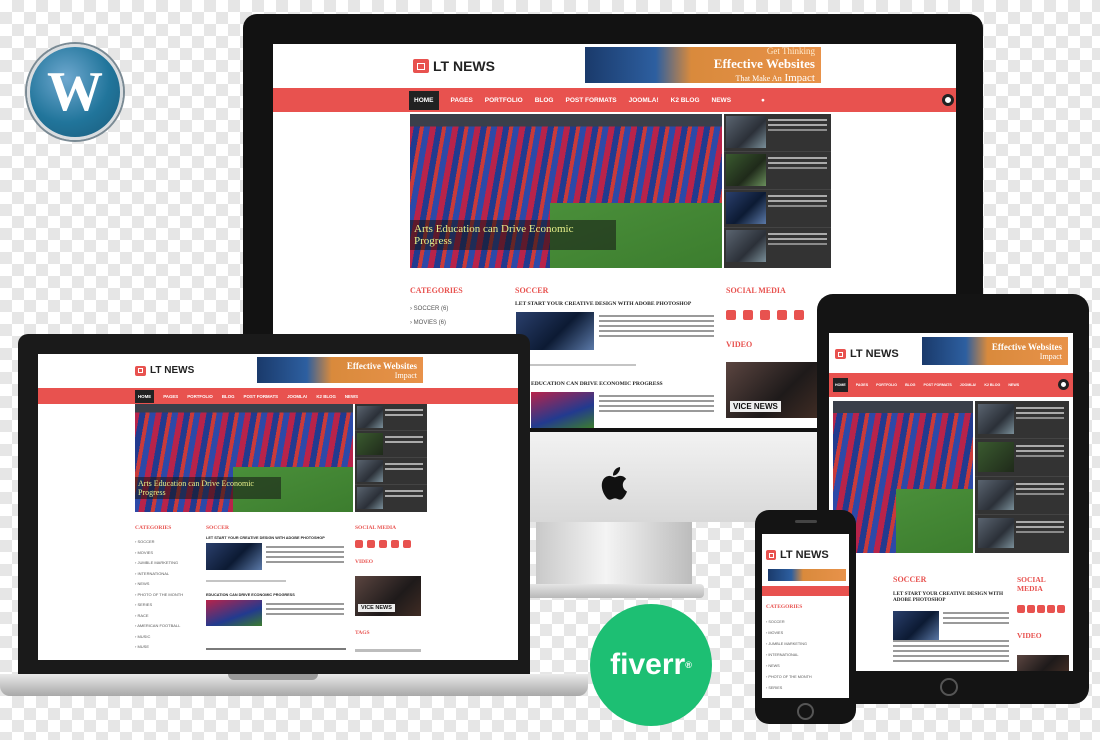  Describe the element at coordinates (1043, 663) in the screenshot. I see `video-player` at that location.